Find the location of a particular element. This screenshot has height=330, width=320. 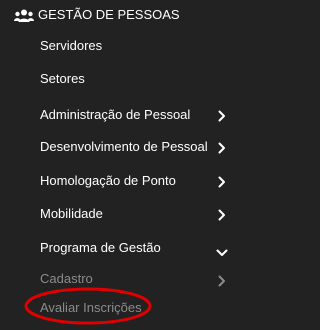

chevron-down-icon is located at coordinates (222, 250).